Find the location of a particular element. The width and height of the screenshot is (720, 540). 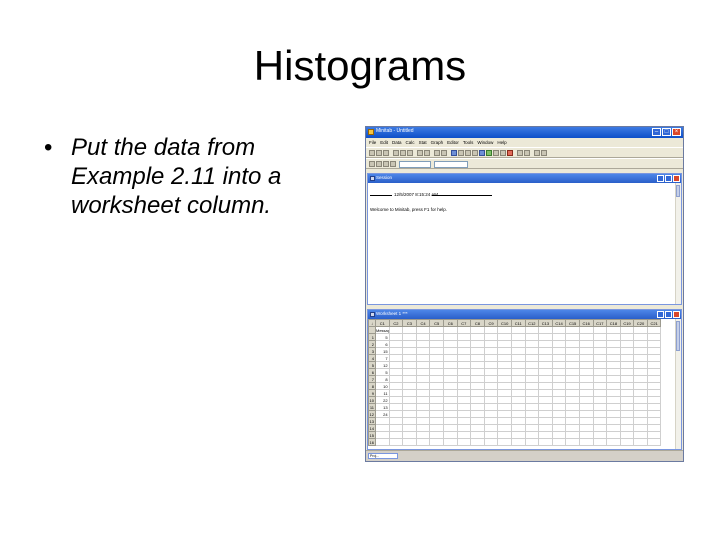

session-scroll-thumb is located at coordinates (678, 191).